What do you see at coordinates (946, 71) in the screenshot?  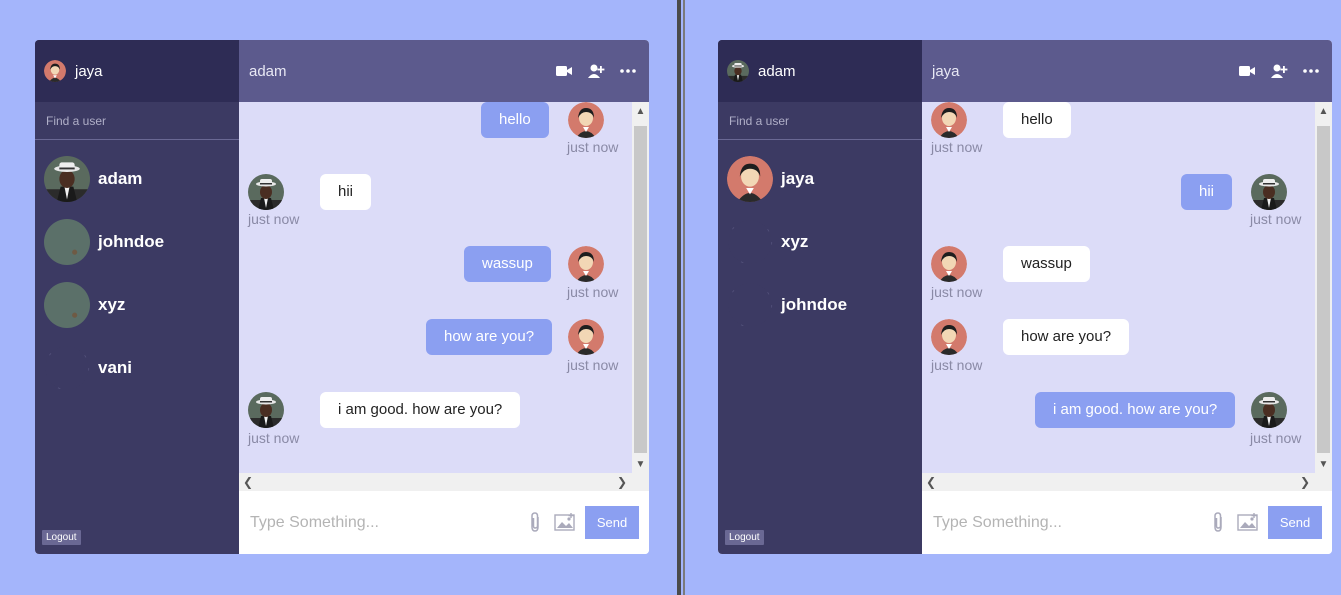 I see `chat-title: jaya` at bounding box center [946, 71].